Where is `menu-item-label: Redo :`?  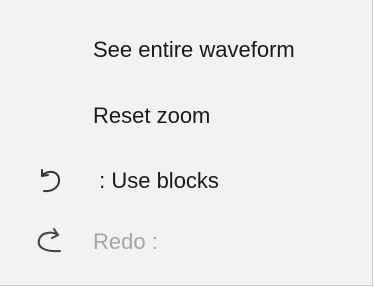 menu-item-label: Redo : is located at coordinates (125, 241).